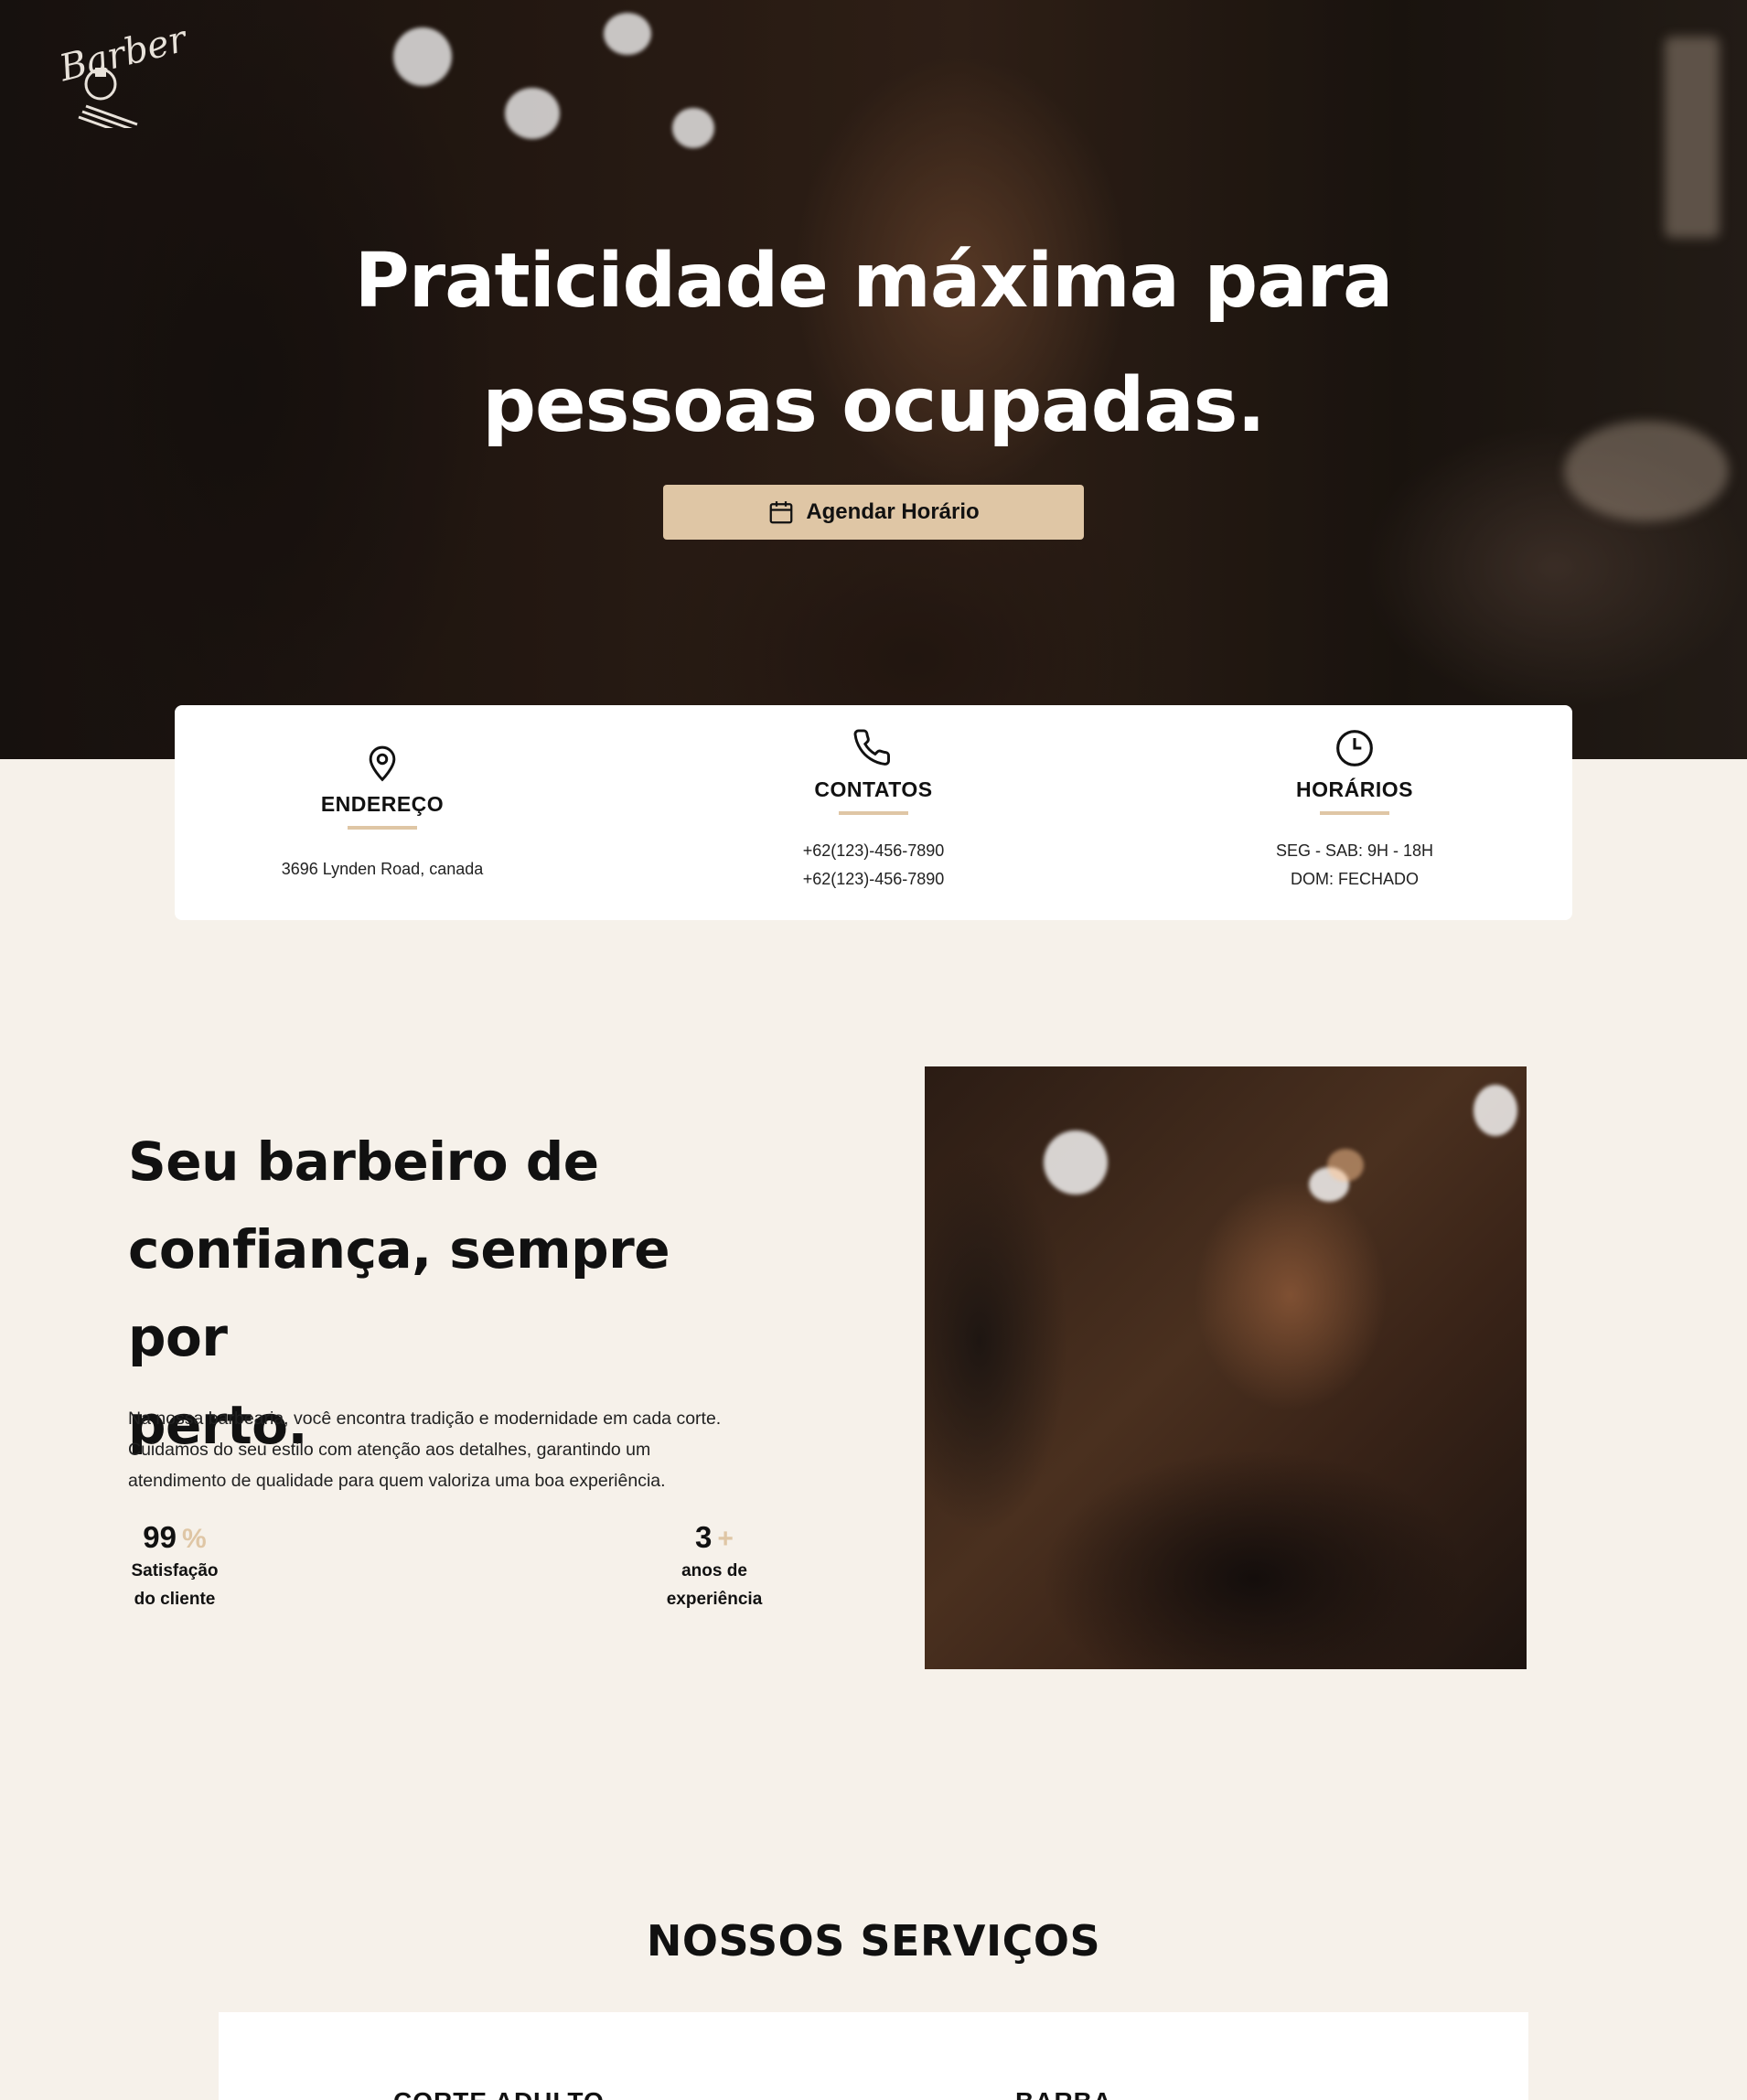 The image size is (1747, 2100). Describe the element at coordinates (873, 1941) in the screenshot. I see `services-title: NOSSOS SERVIÇOS` at that location.